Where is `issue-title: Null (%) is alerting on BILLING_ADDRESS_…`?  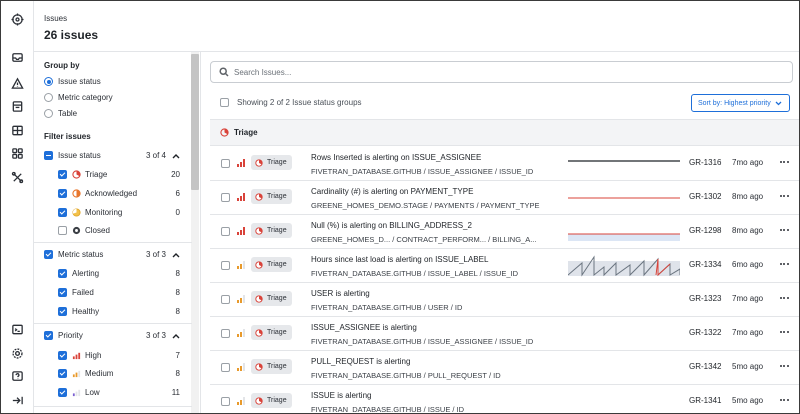 issue-title: Null (%) is alerting on BILLING_ADDRESS_… is located at coordinates (391, 225).